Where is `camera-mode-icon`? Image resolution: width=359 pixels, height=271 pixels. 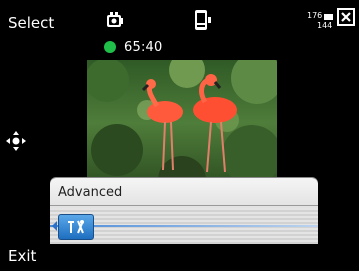 camera-mode-icon is located at coordinates (115, 21).